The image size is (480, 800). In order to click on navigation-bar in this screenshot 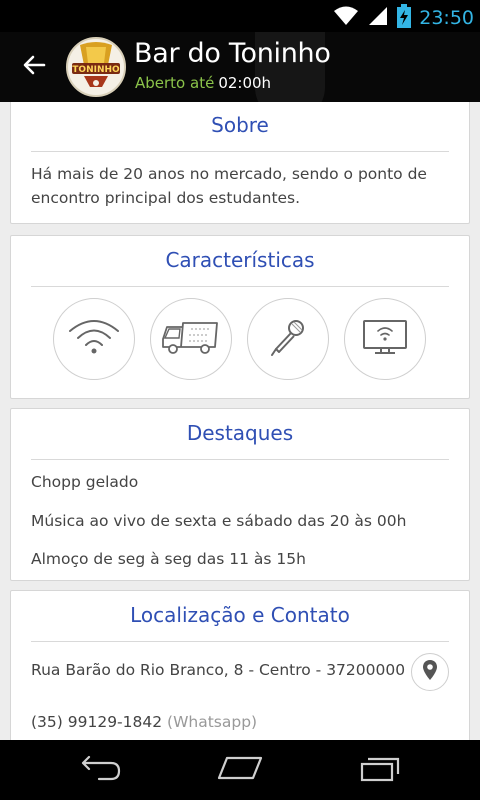, I will do `click(240, 770)`.